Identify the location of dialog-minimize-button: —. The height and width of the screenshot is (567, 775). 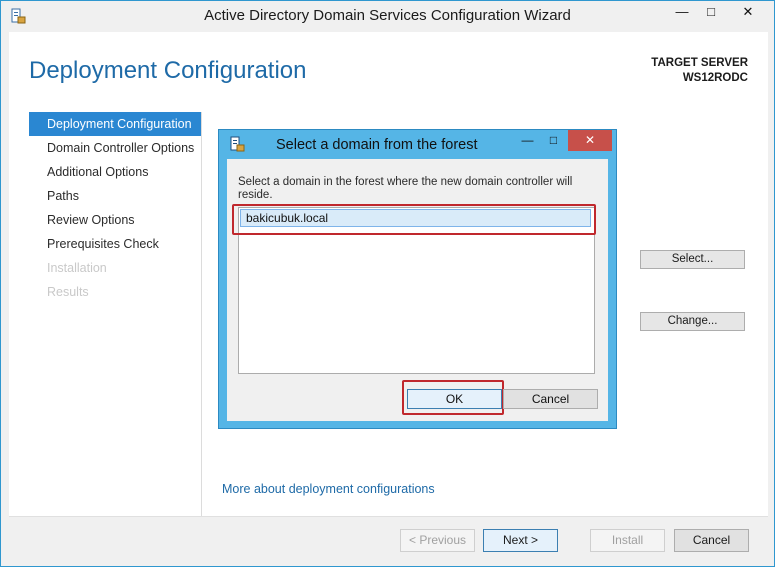
(527, 140).